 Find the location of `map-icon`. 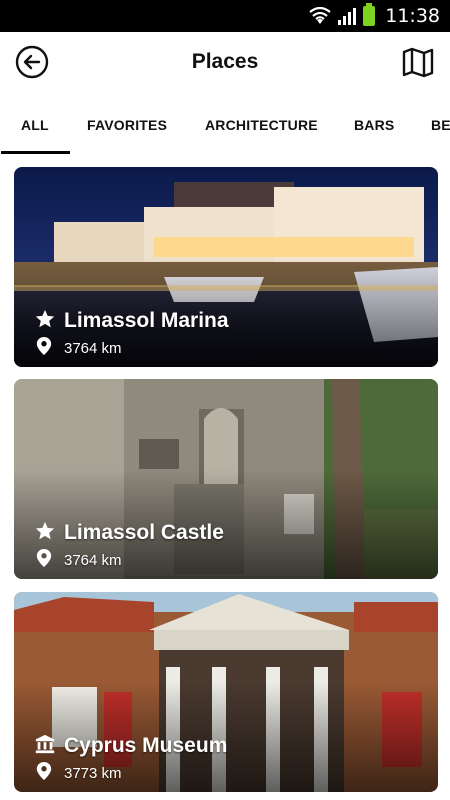

map-icon is located at coordinates (418, 62).